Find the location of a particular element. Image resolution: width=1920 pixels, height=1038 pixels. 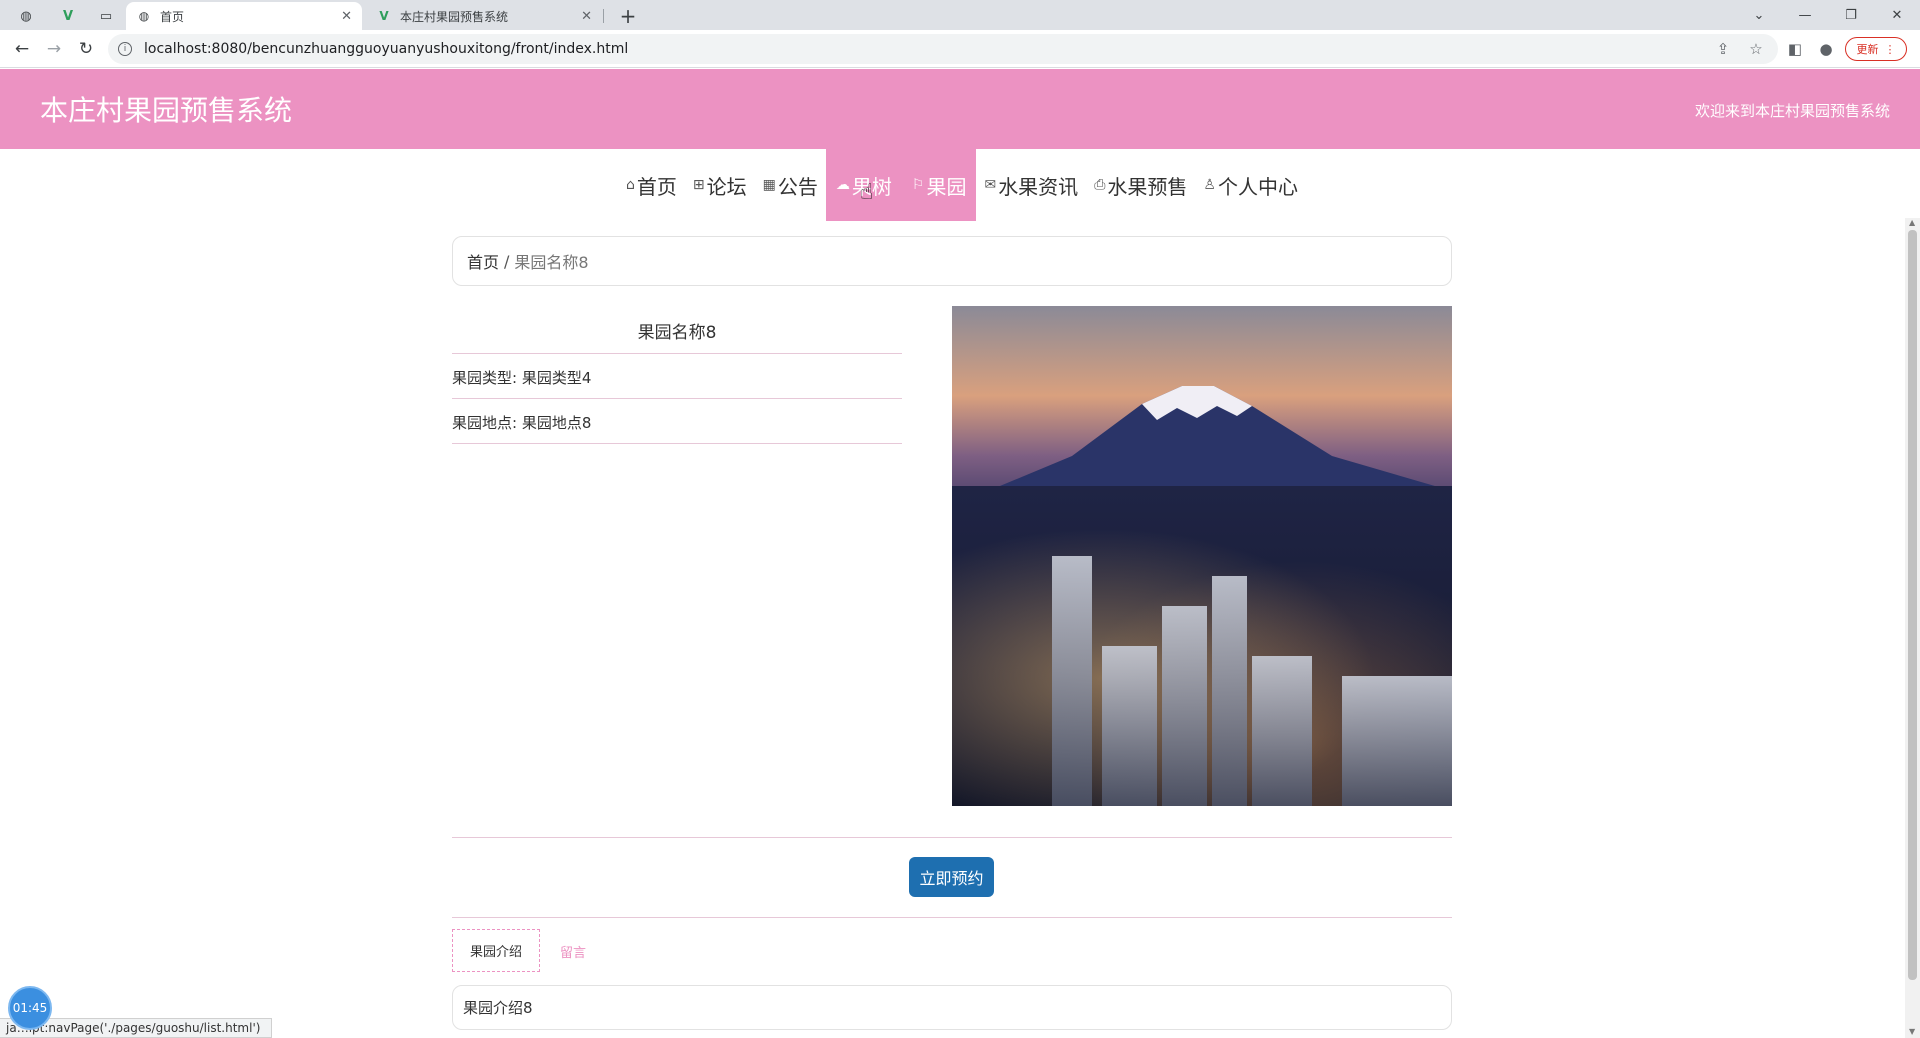

site-title: 本庄村果园预售系统 is located at coordinates (166, 110).